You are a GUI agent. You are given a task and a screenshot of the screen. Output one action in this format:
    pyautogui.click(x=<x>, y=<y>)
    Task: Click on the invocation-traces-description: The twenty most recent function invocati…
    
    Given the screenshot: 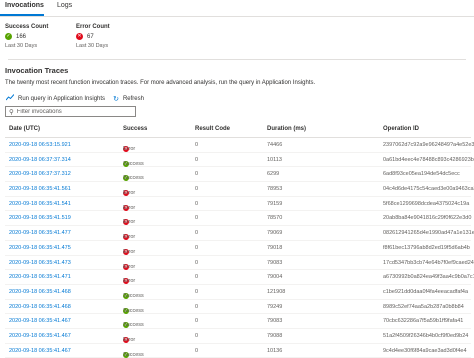 What is the action you would take?
    pyautogui.click(x=160, y=83)
    